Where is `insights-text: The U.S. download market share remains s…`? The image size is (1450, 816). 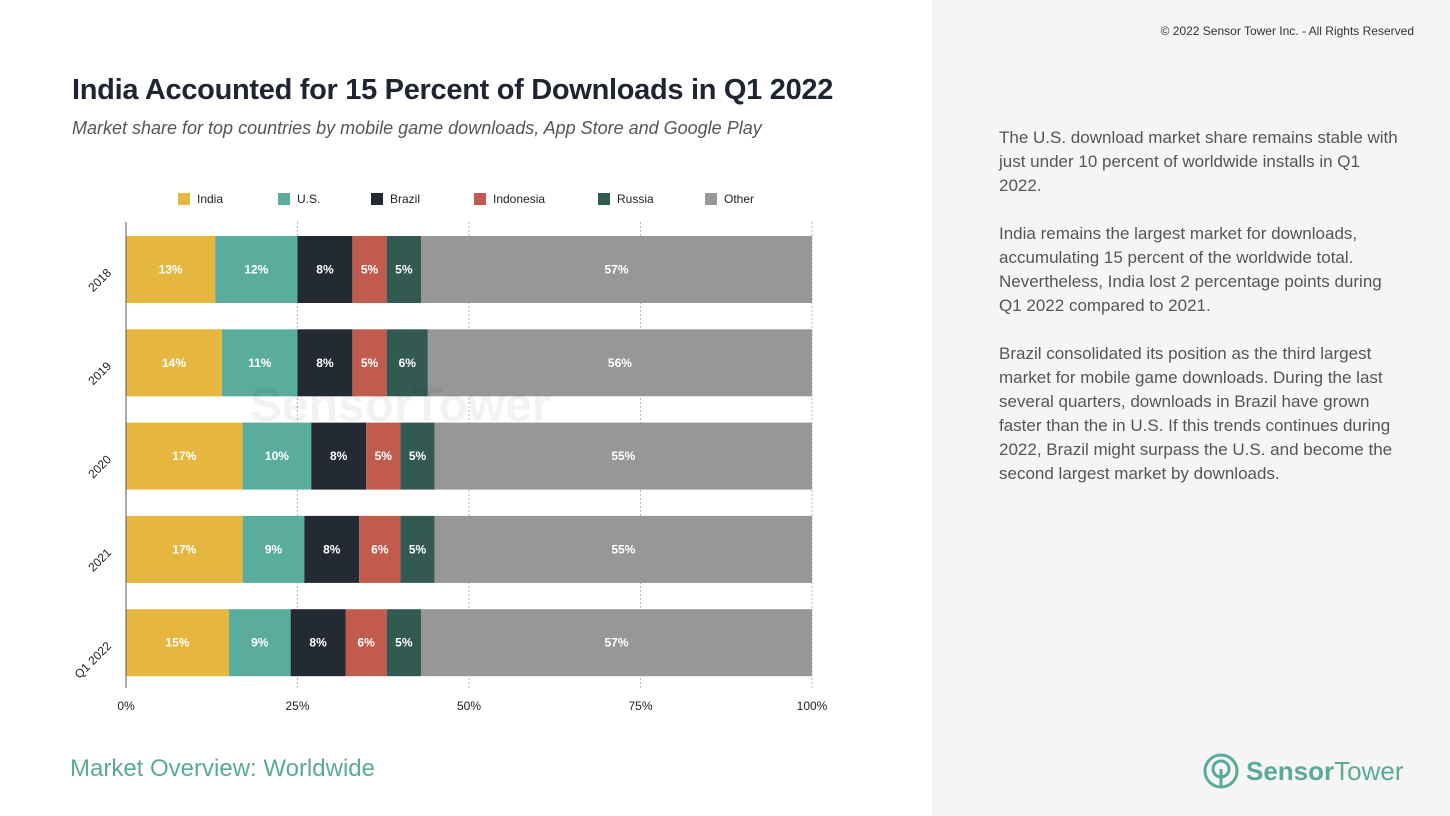
insights-text: The U.S. download market share remains s… is located at coordinates (1199, 318).